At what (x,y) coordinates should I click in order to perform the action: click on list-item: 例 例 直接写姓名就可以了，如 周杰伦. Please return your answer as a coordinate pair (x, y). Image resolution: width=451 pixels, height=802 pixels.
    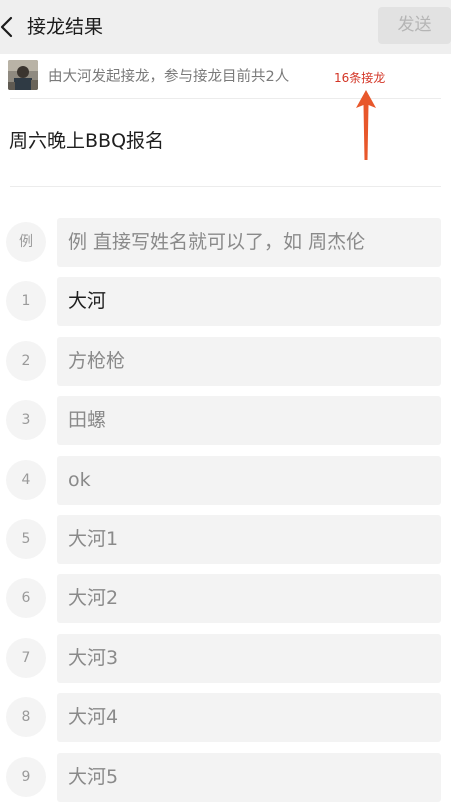
    Looking at the image, I should click on (225, 242).